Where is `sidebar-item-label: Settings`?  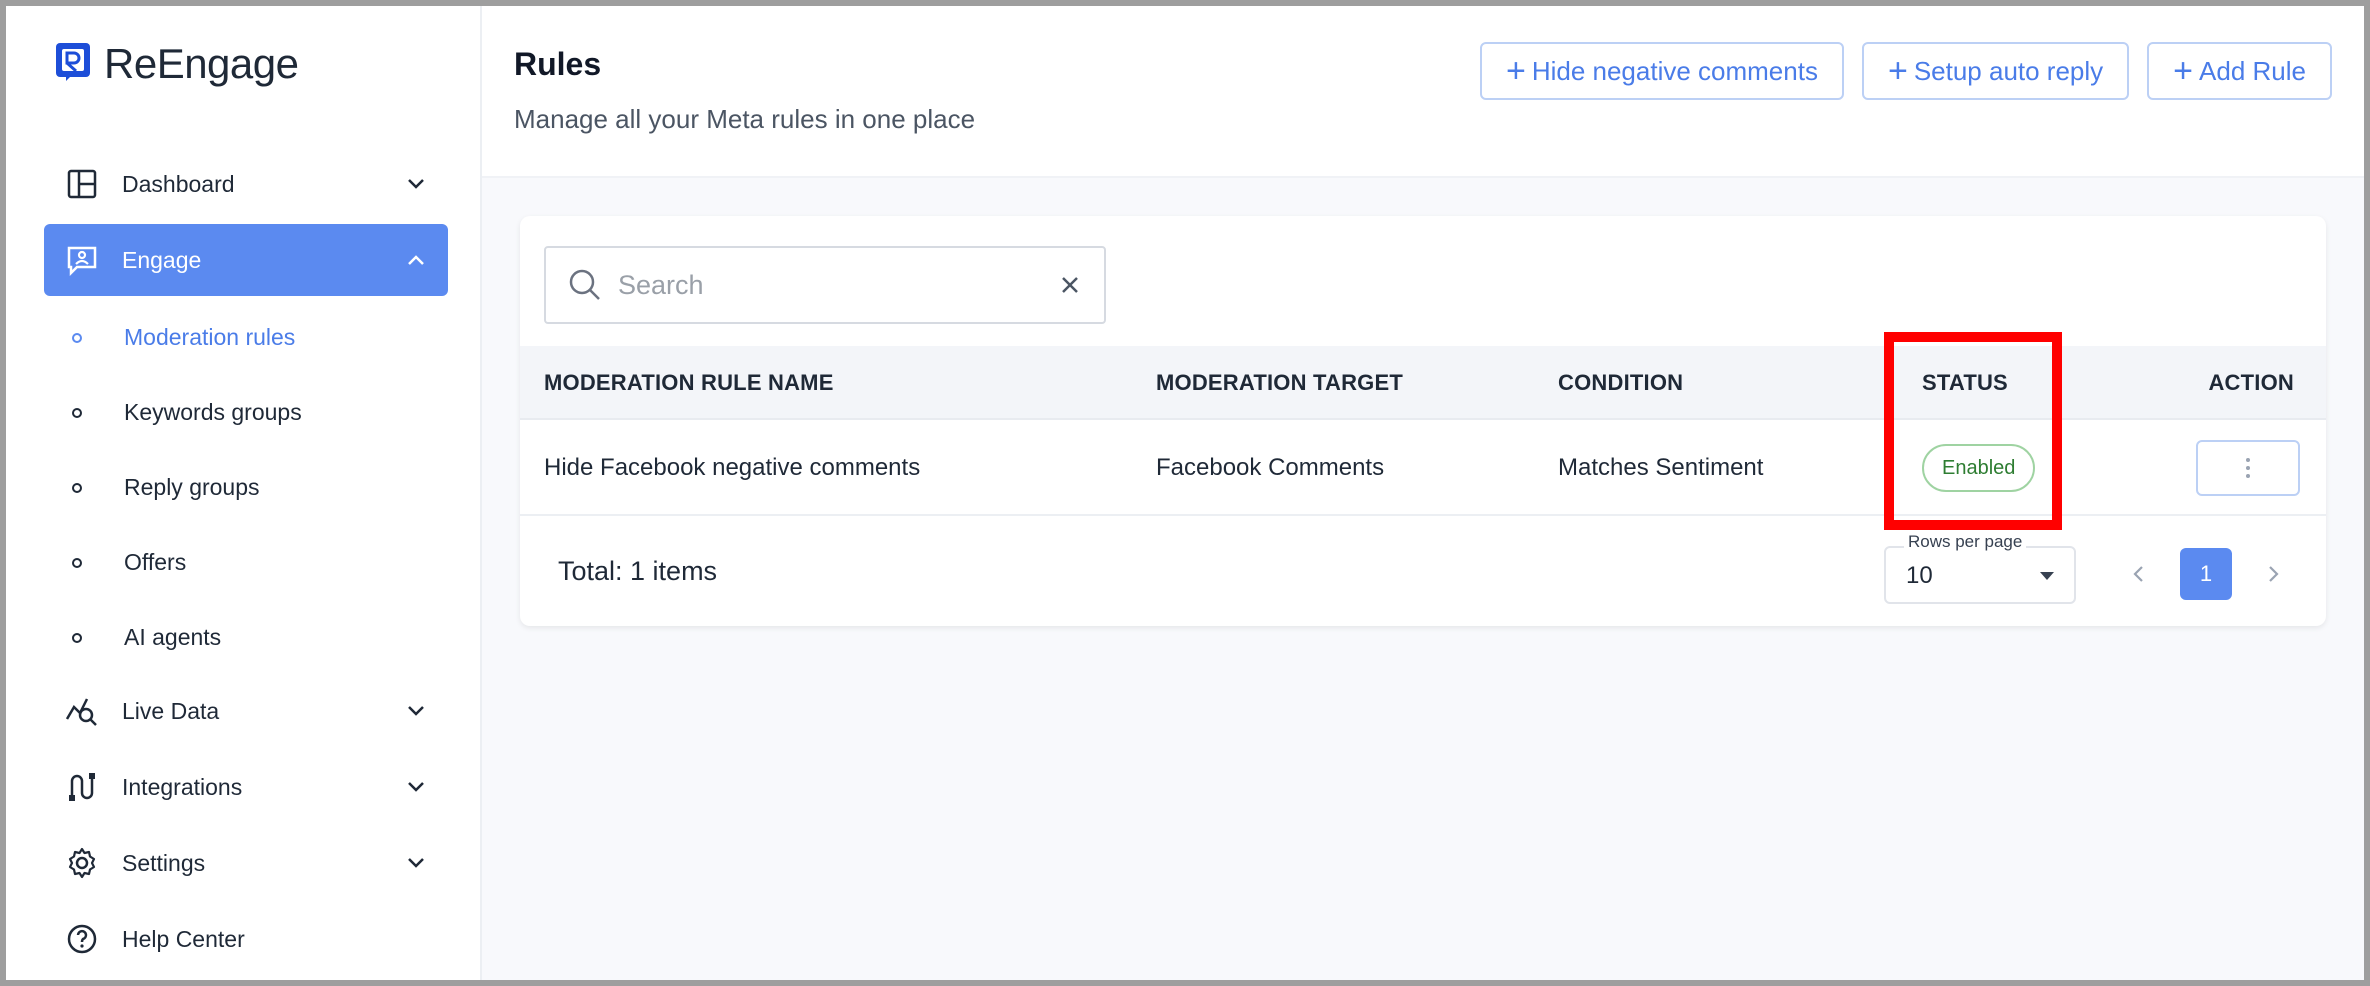
sidebar-item-label: Settings is located at coordinates (164, 862).